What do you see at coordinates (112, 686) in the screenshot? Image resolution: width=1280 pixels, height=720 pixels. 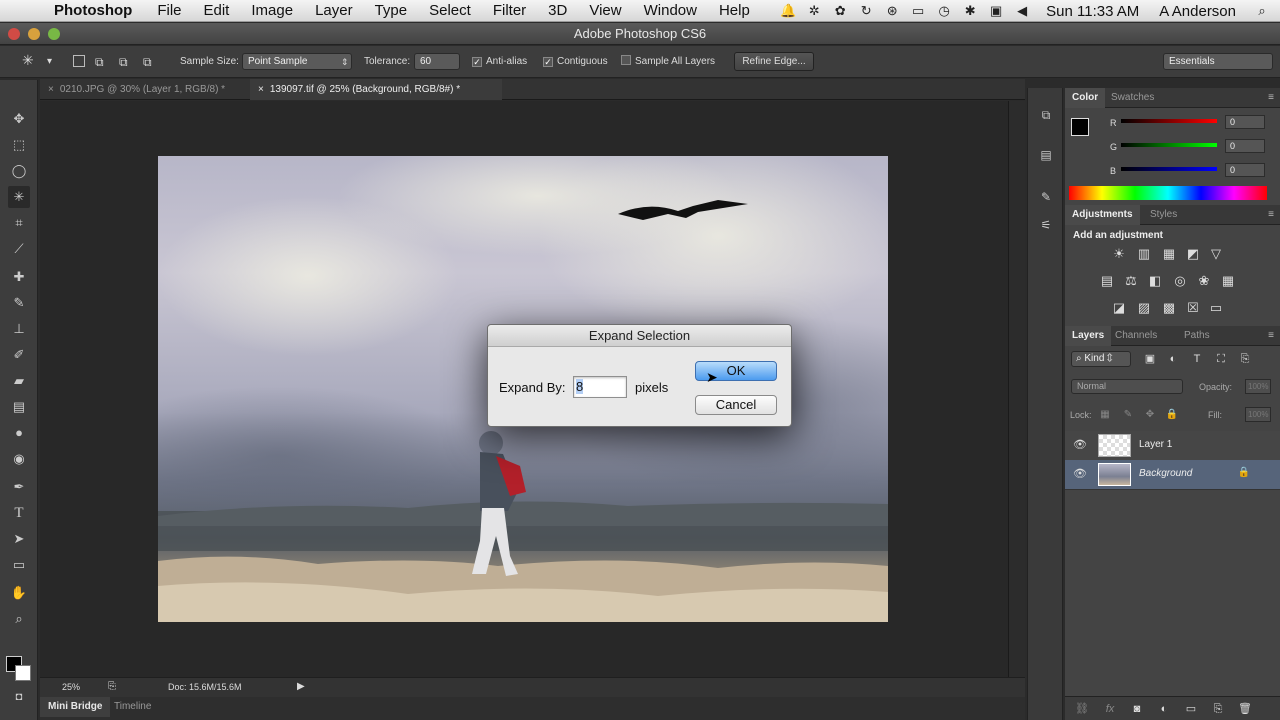 I see `status-info-icon: ⎘` at bounding box center [112, 686].